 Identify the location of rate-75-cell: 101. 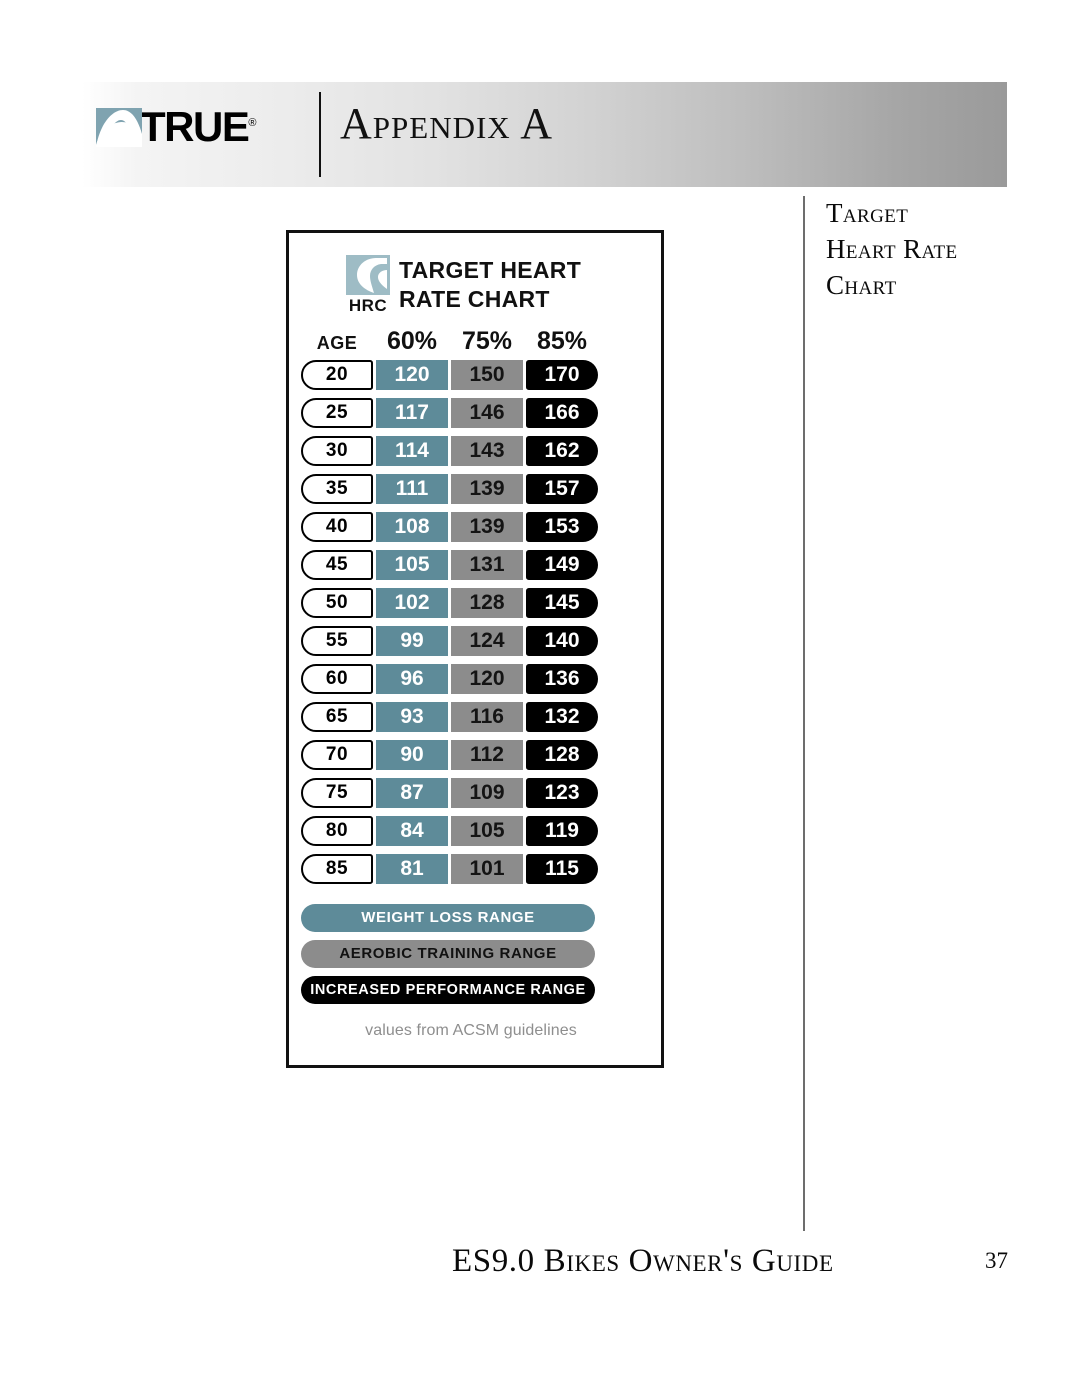
(487, 868).